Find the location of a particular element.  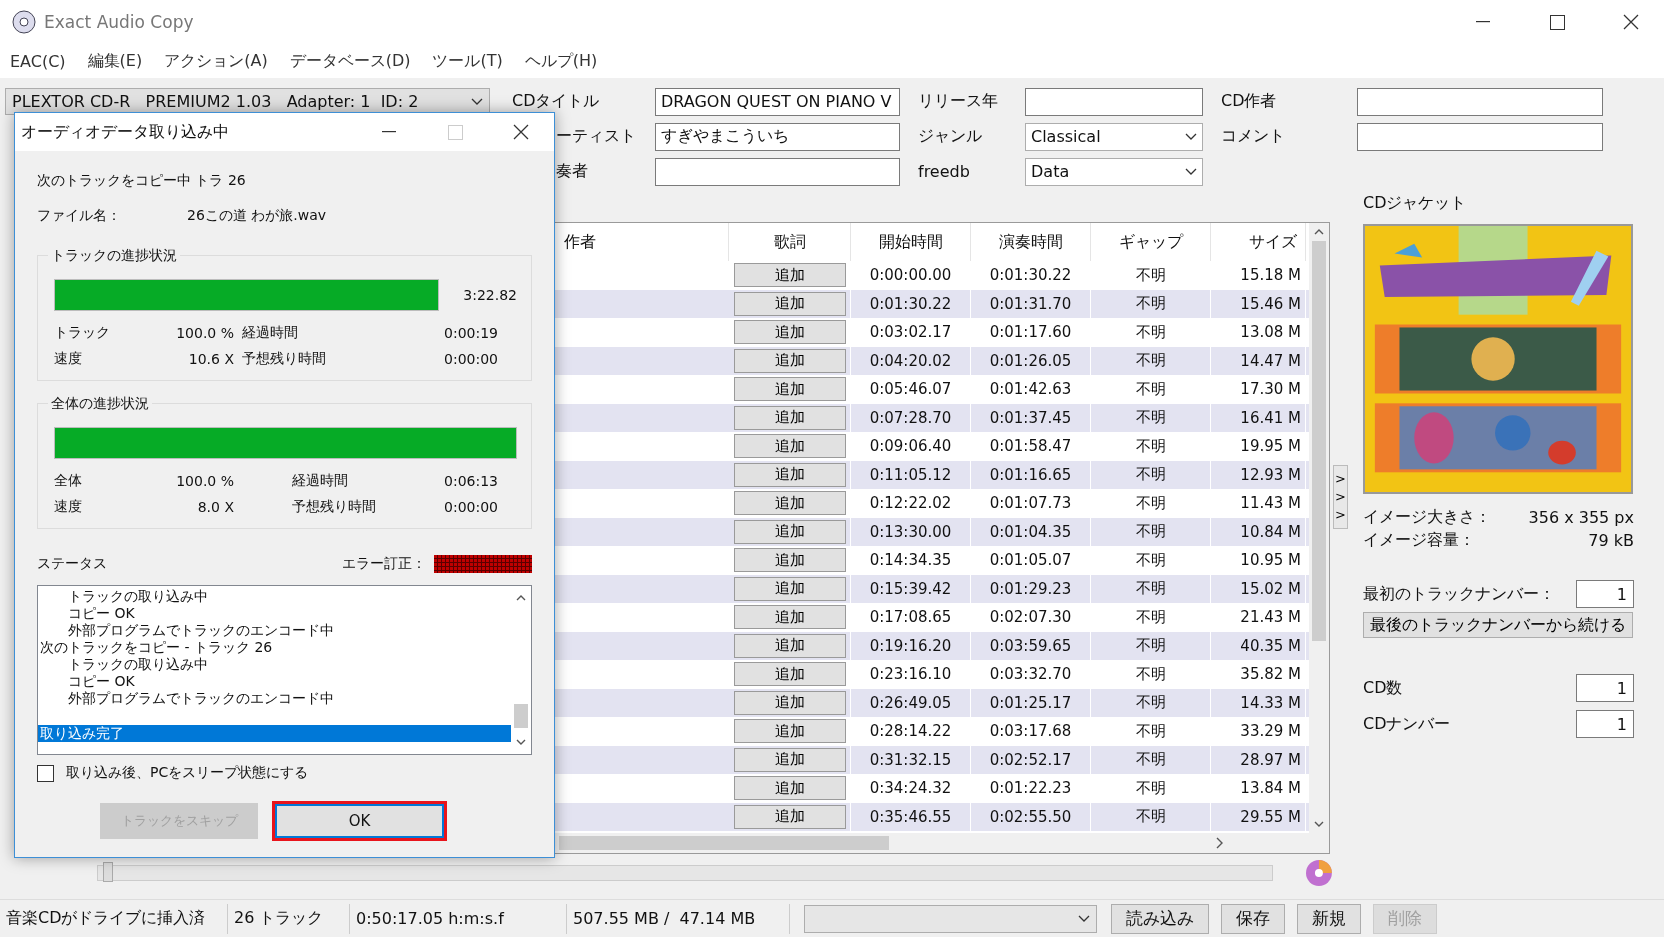

dropdown: Data is located at coordinates (1114, 171).